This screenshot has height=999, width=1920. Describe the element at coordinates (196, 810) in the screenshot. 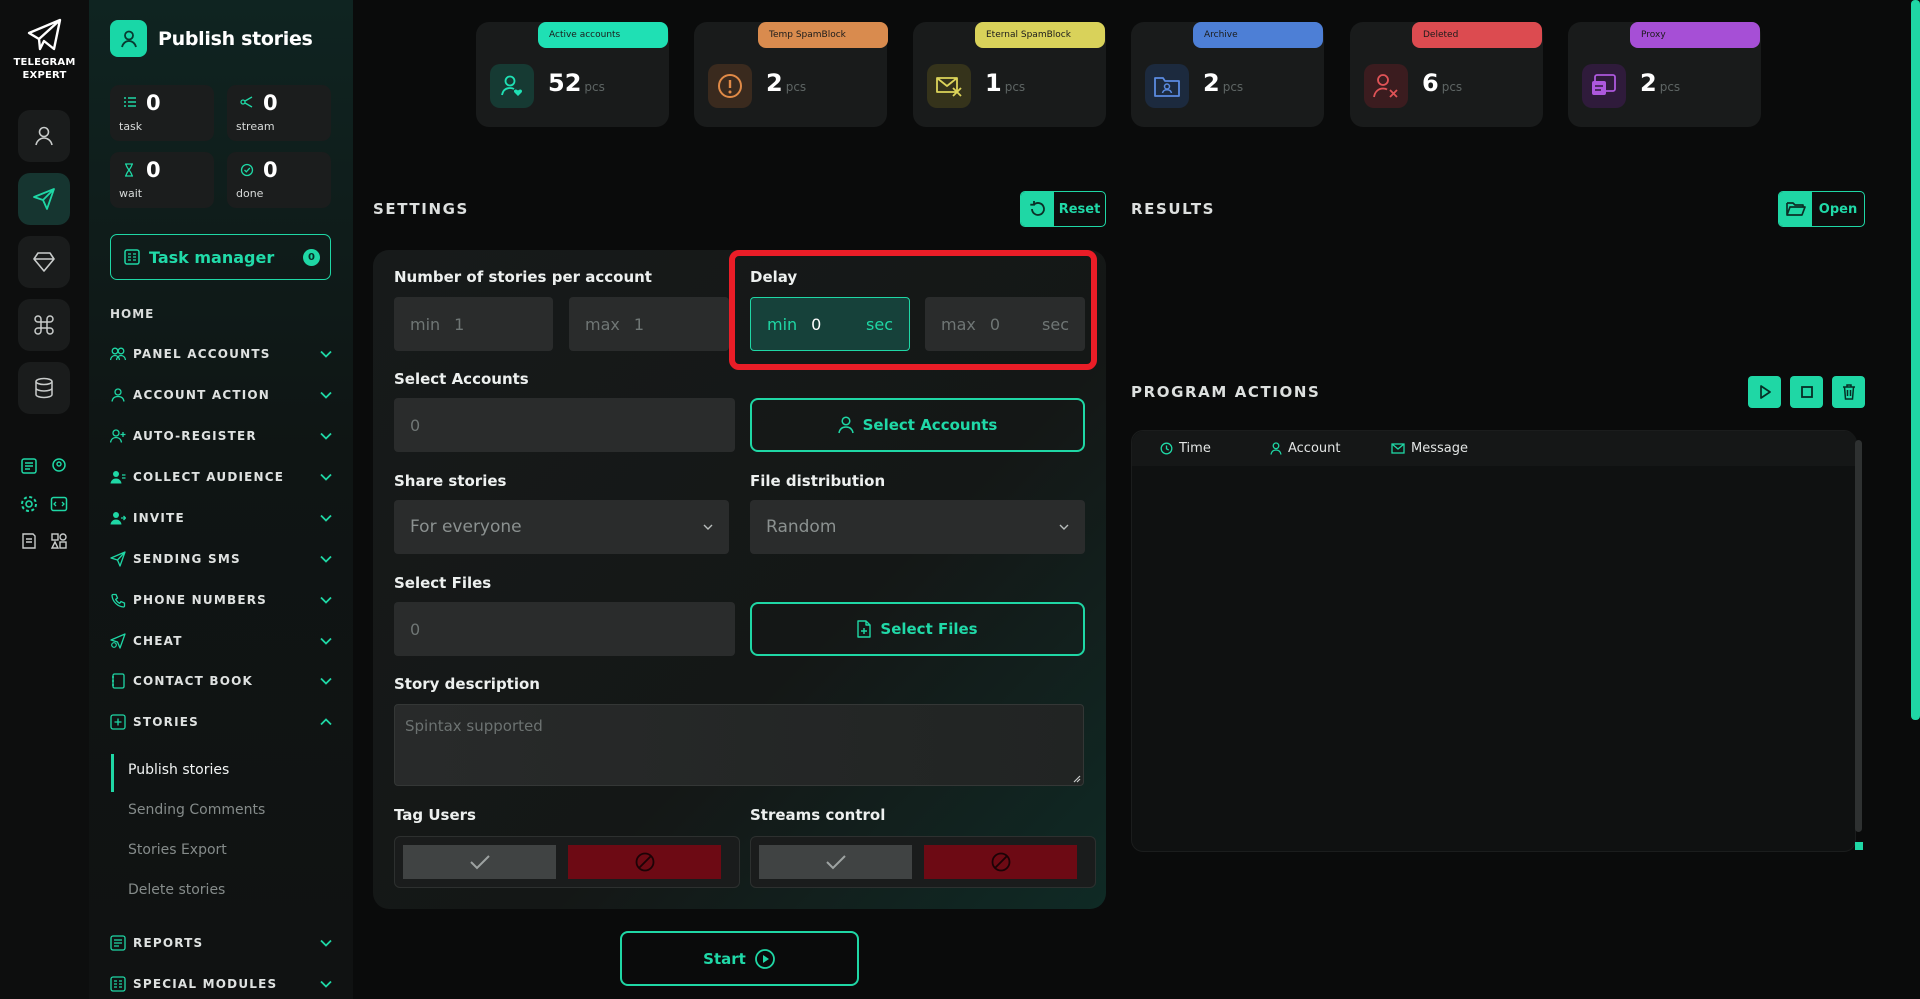

I see `subnav-sending-comments: Sending Comments` at that location.